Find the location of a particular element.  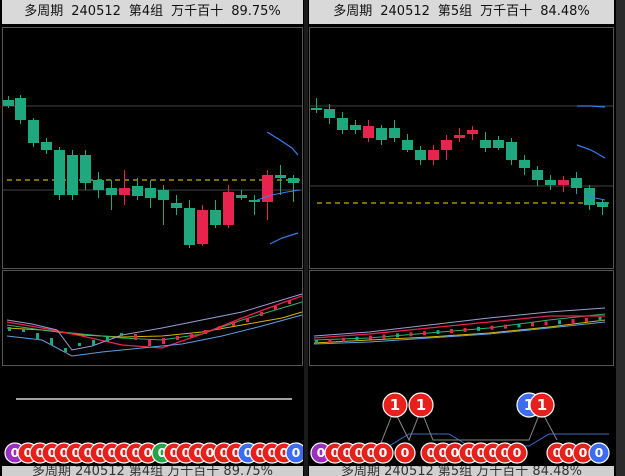

left-bottom-title: 多周期 240512 第4组 万千百十 89.75% is located at coordinates (152, 471).